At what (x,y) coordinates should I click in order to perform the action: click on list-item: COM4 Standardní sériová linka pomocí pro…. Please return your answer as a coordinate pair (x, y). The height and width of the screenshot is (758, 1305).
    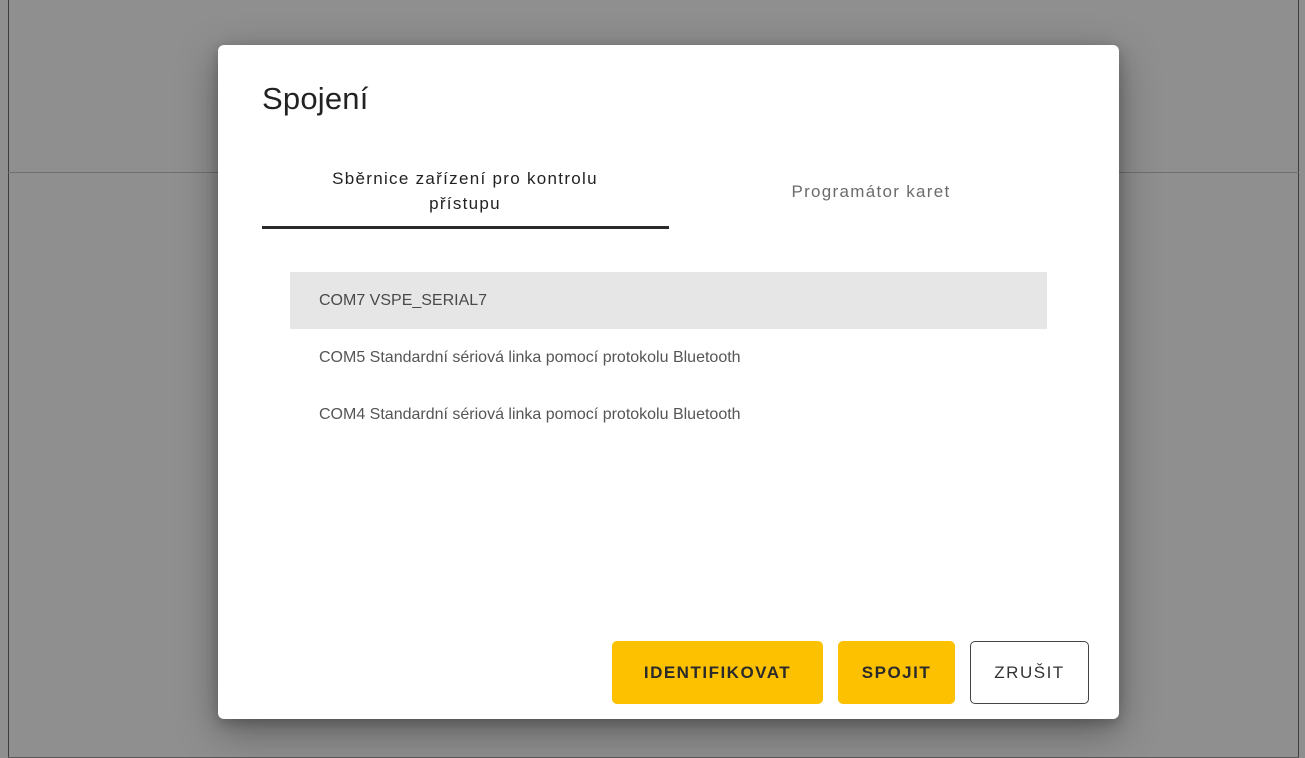
    Looking at the image, I should click on (668, 414).